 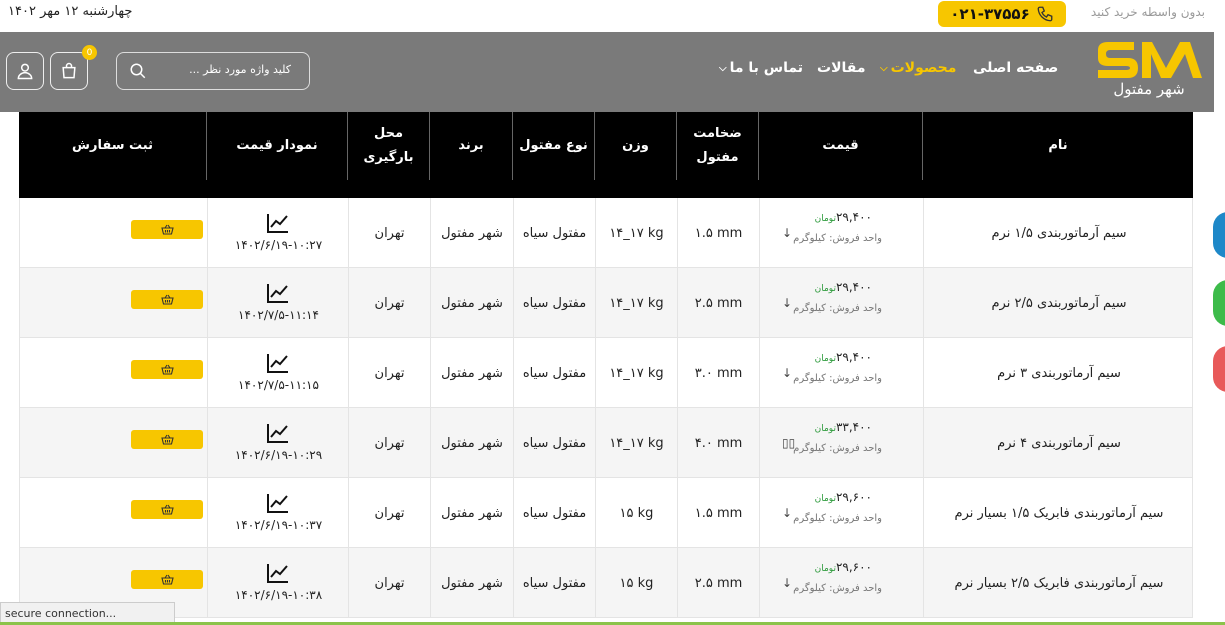 I want to click on thickness-value: ۴.۰ mm, so click(x=718, y=443).